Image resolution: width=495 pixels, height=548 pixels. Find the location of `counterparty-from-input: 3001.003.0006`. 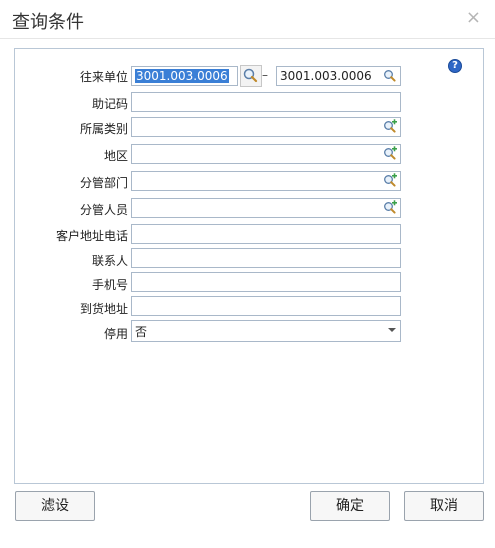

counterparty-from-input: 3001.003.0006 is located at coordinates (184, 76).